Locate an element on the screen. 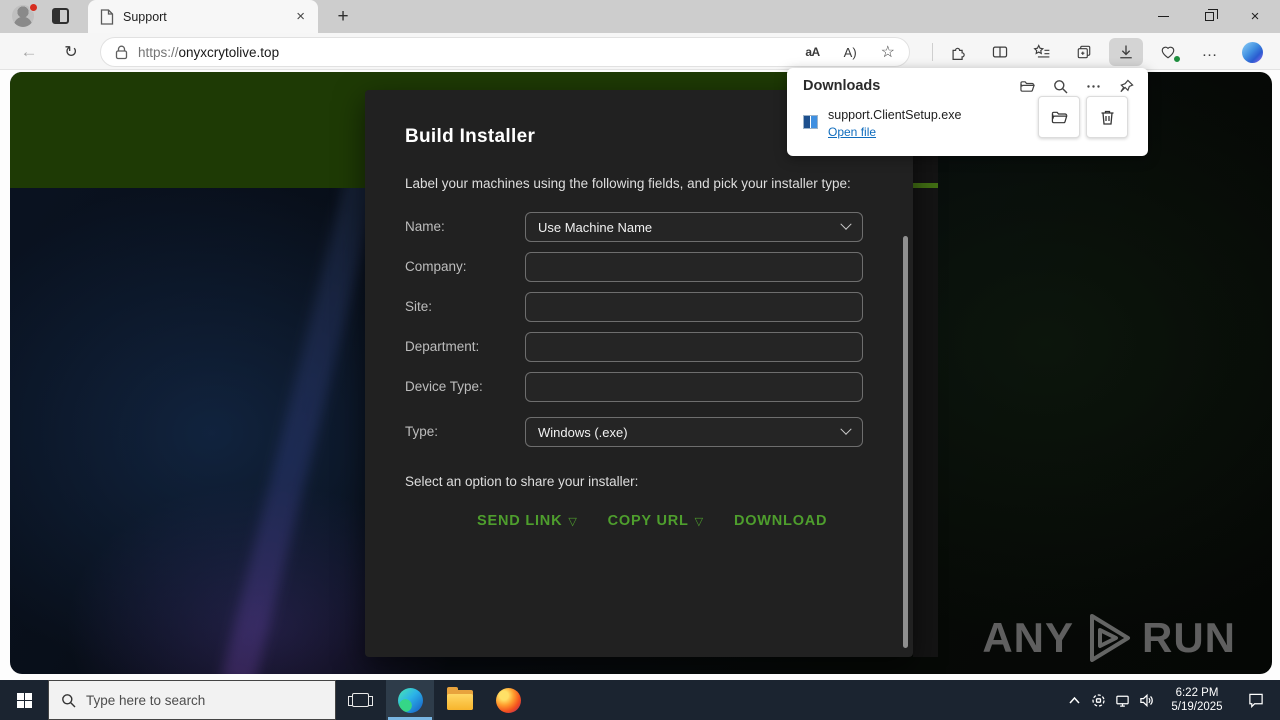 This screenshot has width=1280, height=720. form-row-company: Company: is located at coordinates (639, 267).